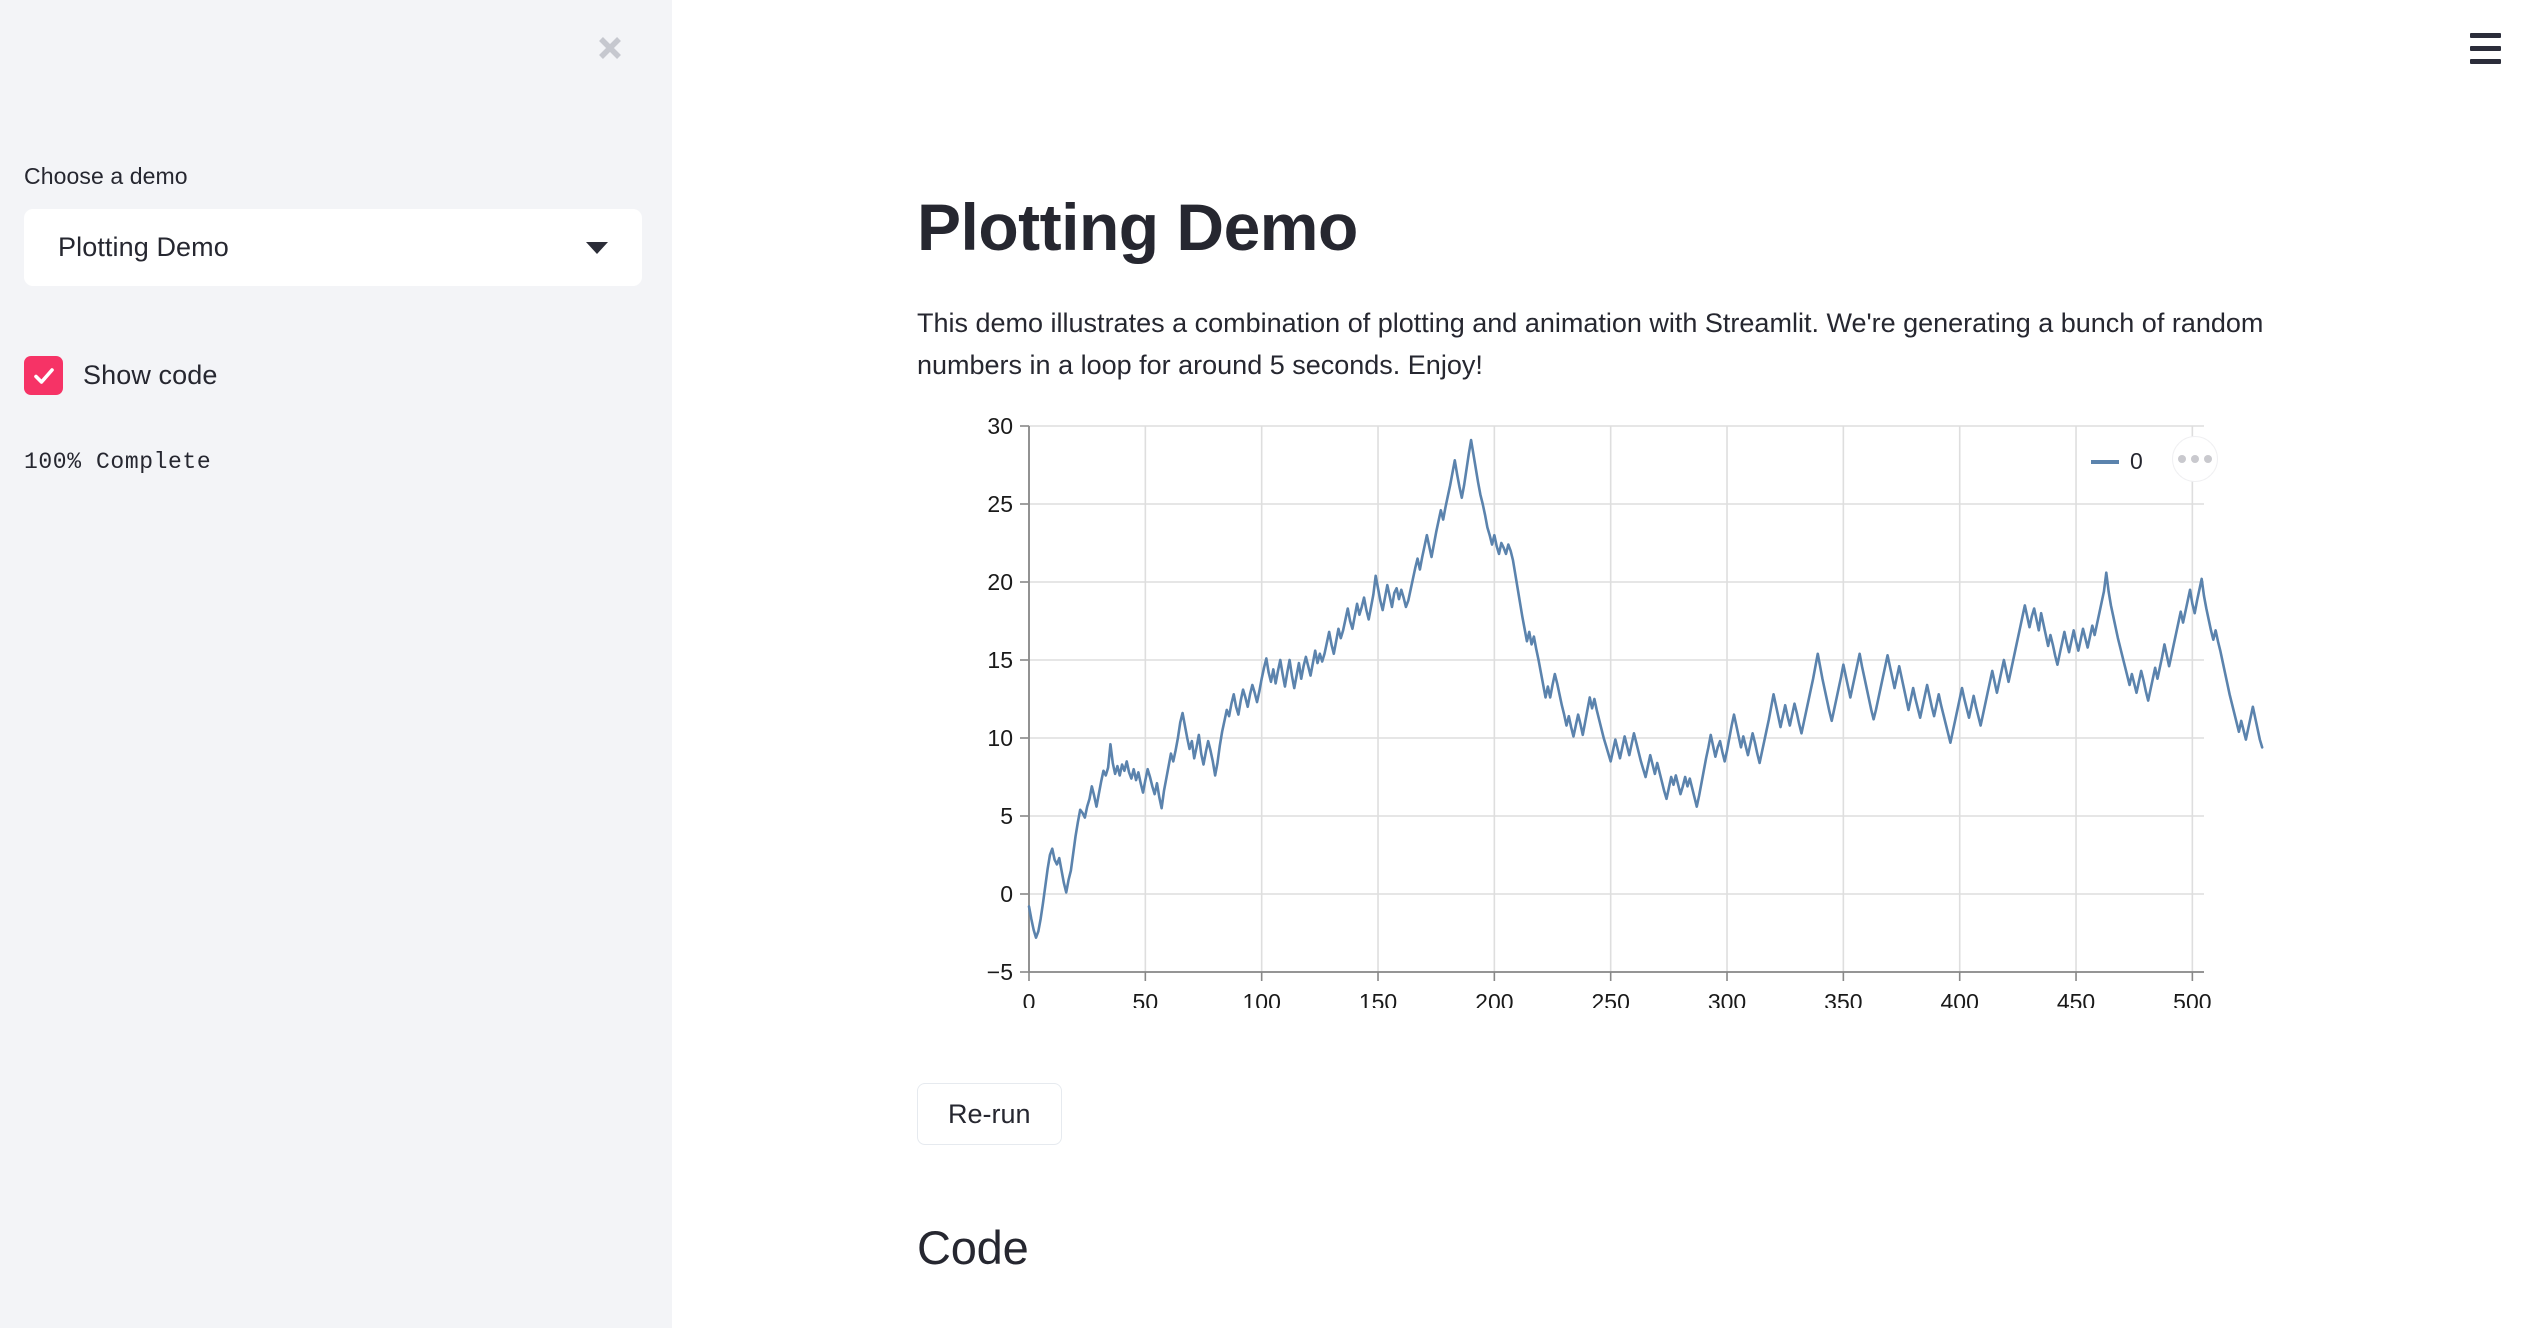 The image size is (2533, 1328). What do you see at coordinates (1137, 227) in the screenshot?
I see `page-title: Plotting Demo` at bounding box center [1137, 227].